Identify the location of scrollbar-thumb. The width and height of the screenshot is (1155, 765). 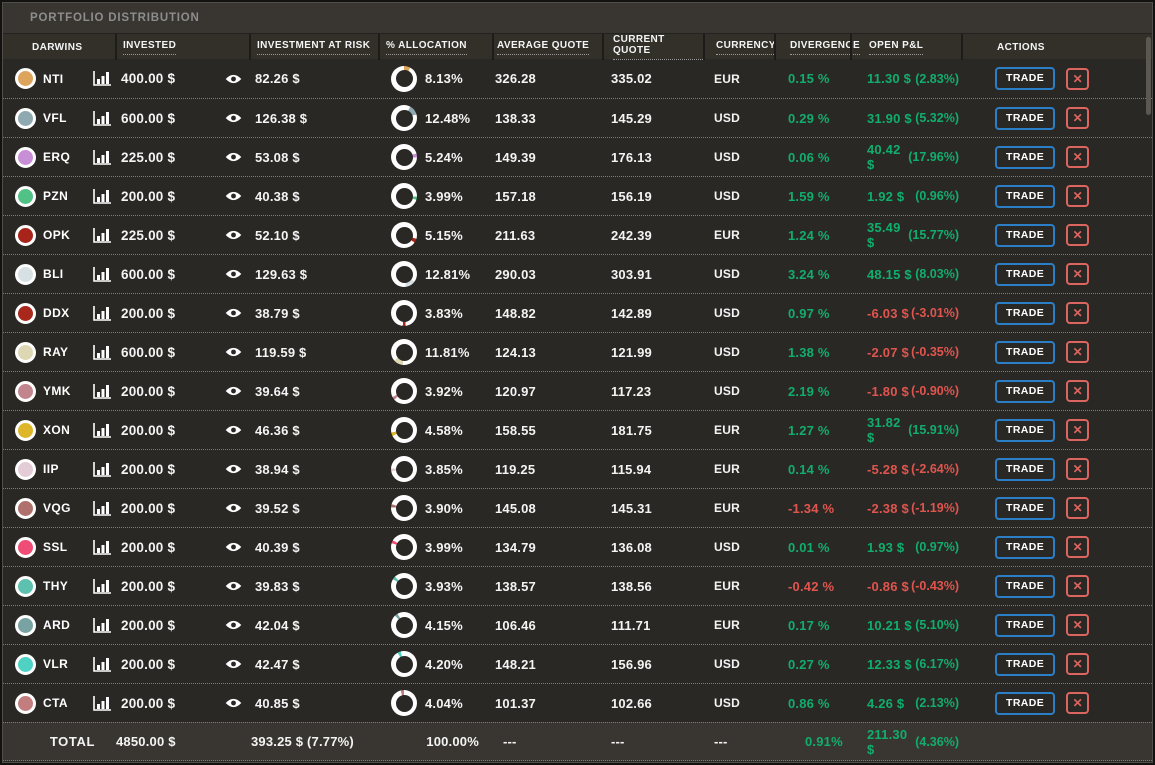
(1148, 76).